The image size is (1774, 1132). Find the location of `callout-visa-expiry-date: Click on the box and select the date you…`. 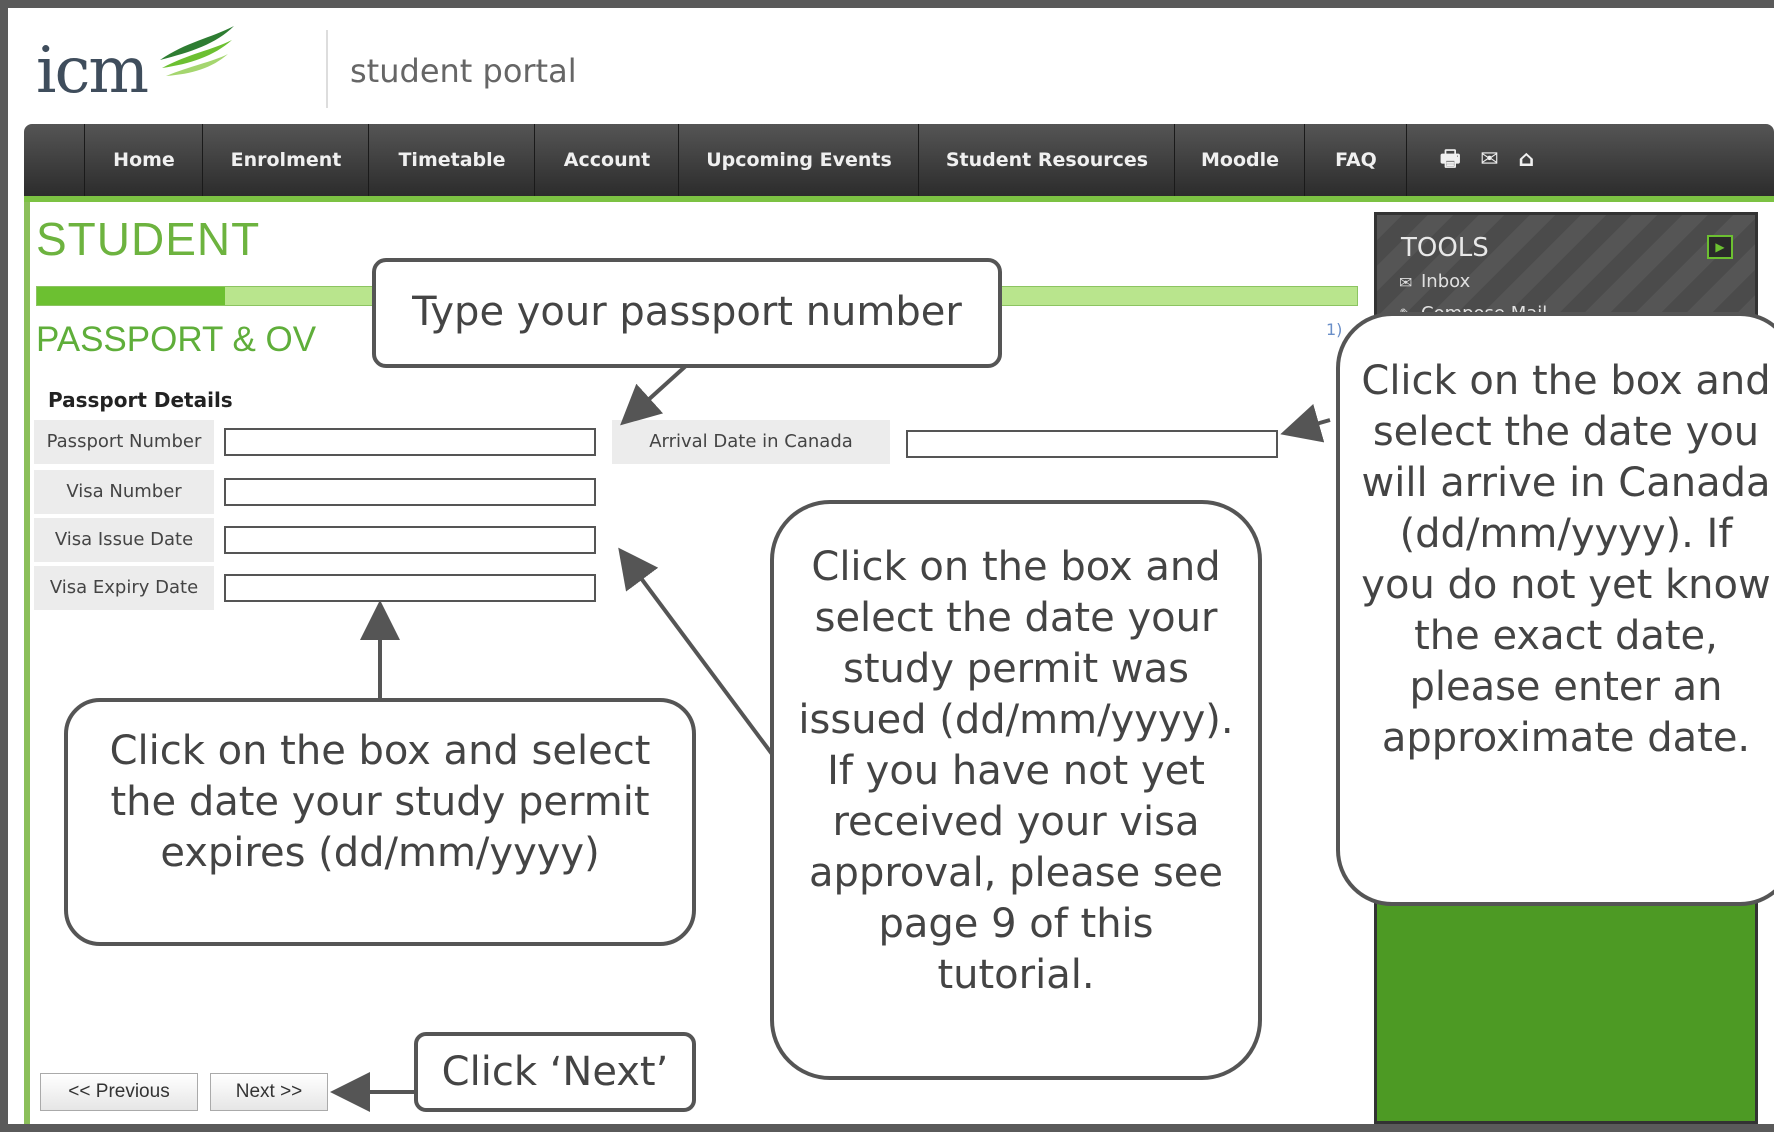

callout-visa-expiry-date: Click on the box and select the date you… is located at coordinates (380, 822).